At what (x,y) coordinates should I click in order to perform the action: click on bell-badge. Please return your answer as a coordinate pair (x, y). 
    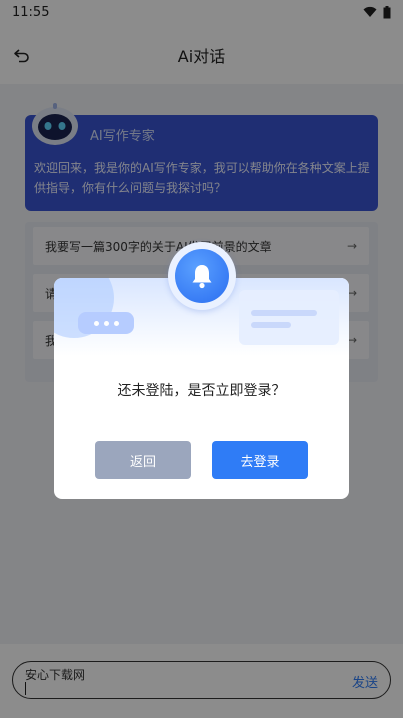
    Looking at the image, I should click on (202, 276).